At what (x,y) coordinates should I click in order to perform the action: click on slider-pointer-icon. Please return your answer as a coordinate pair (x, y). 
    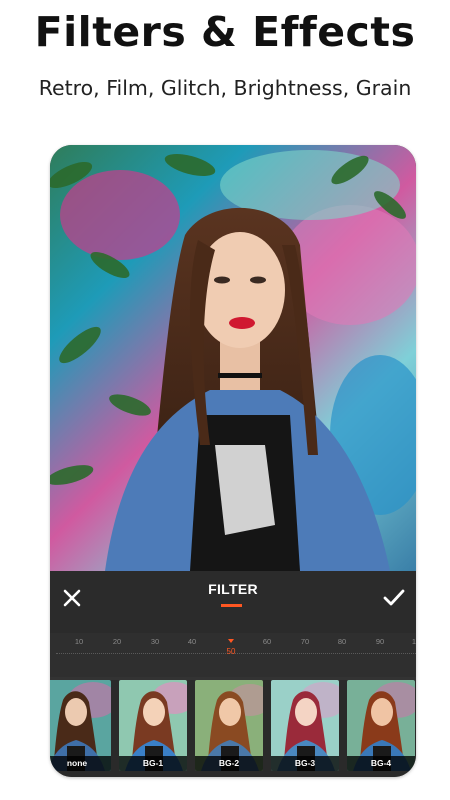
    Looking at the image, I should click on (231, 641).